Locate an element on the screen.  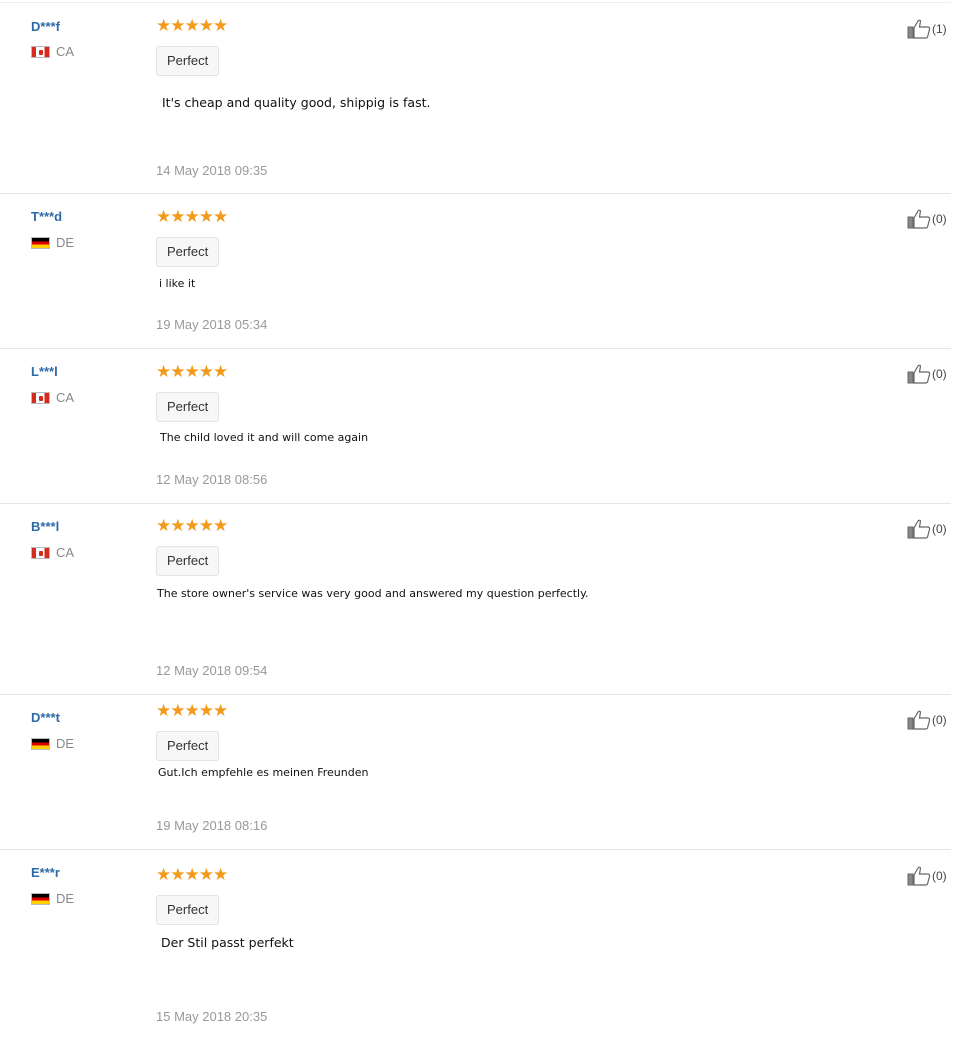
reviewer-name: D***f is located at coordinates (45, 26).